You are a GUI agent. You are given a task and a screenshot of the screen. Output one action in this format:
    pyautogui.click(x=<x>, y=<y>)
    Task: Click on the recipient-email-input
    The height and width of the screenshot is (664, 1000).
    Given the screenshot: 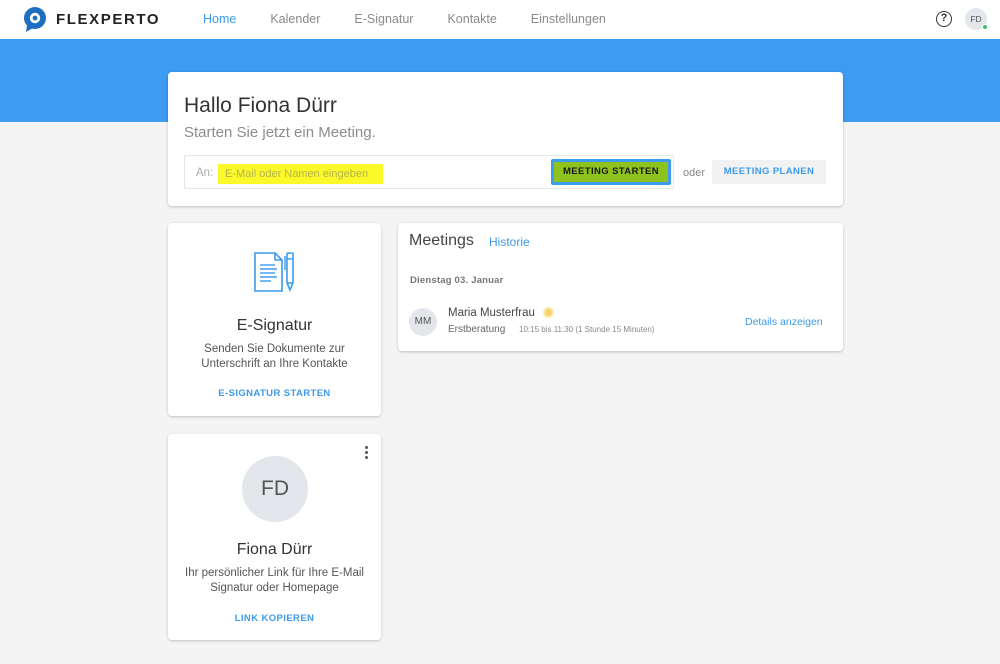 What is the action you would take?
    pyautogui.click(x=300, y=174)
    